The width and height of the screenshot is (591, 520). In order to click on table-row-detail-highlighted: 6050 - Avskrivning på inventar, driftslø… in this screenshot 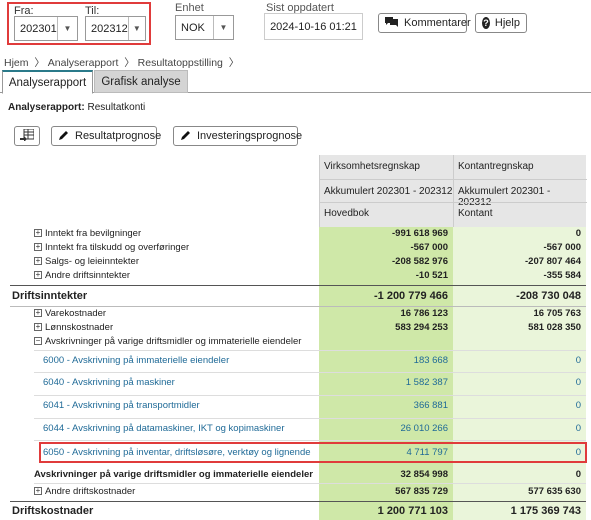, I will do `click(295, 453)`.